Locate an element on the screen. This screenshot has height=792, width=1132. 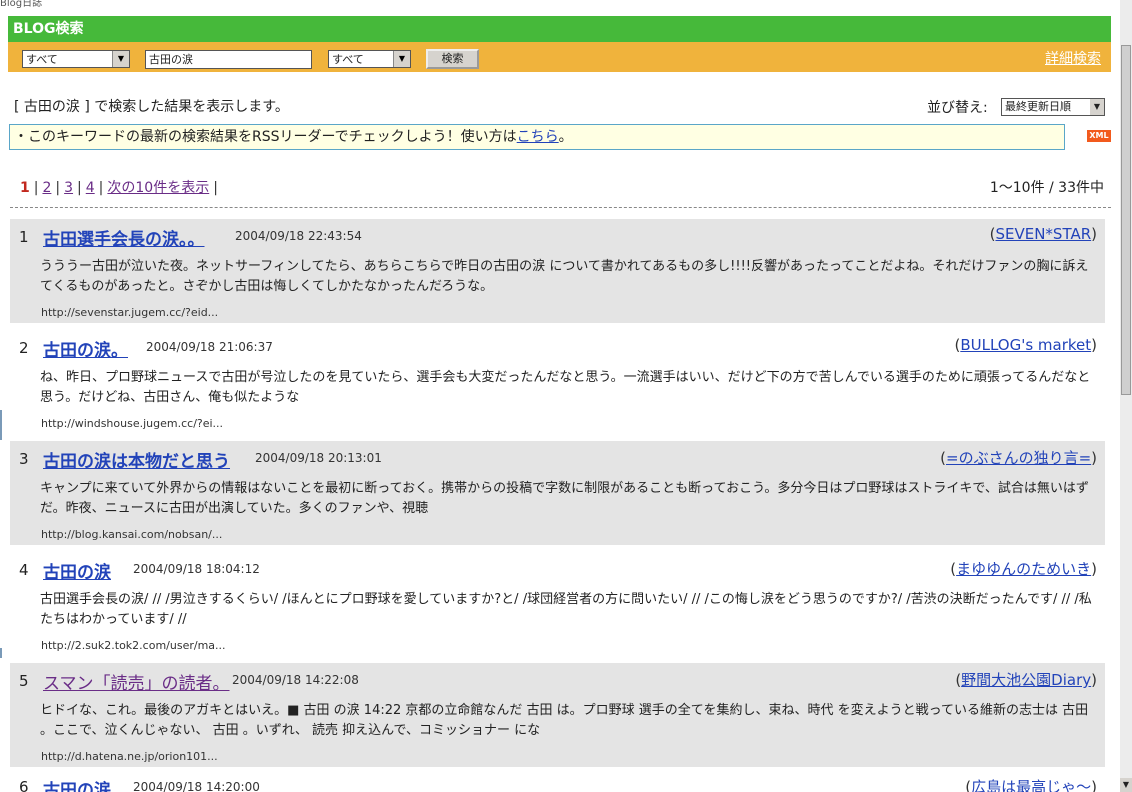
result-blog: (野間大池公園Diary) is located at coordinates (1026, 680).